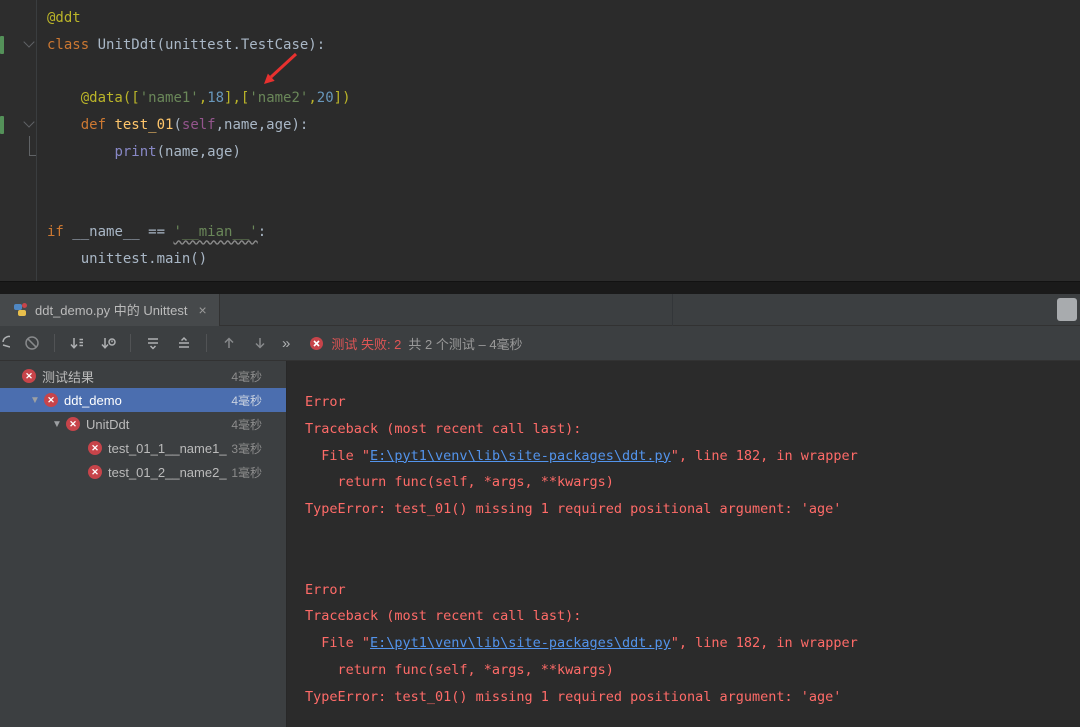  Describe the element at coordinates (325, 402) in the screenshot. I see `text-token: Error` at that location.